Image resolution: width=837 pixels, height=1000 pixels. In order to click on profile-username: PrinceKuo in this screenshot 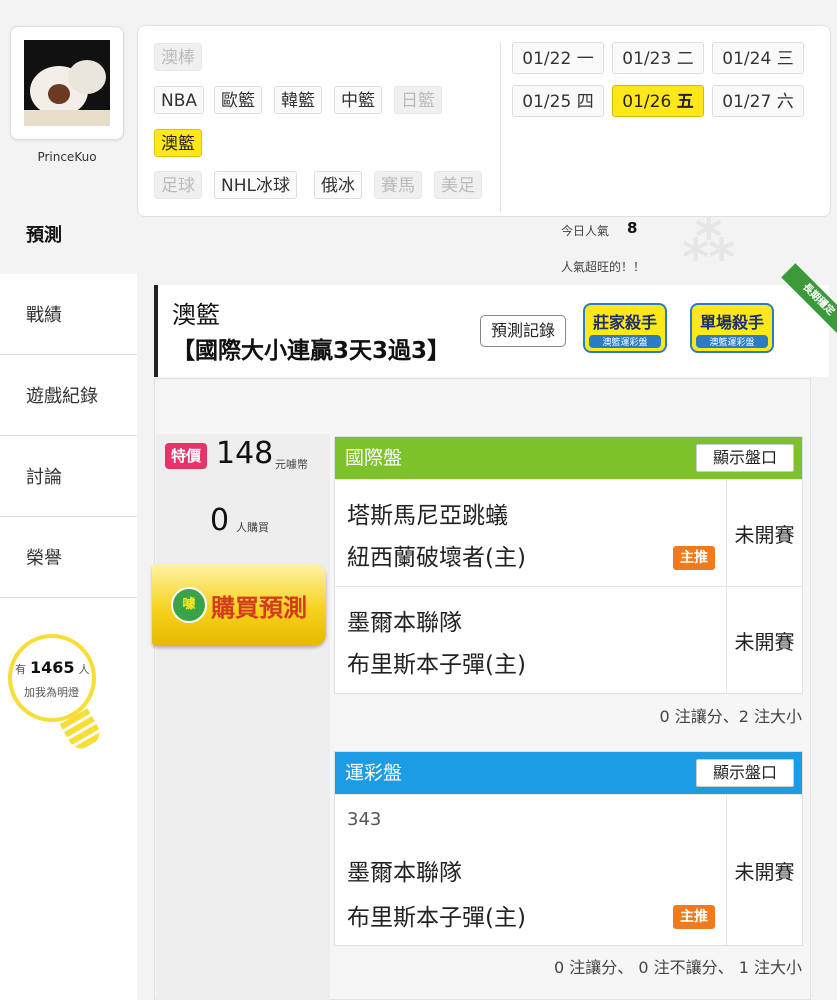, I will do `click(67, 157)`.